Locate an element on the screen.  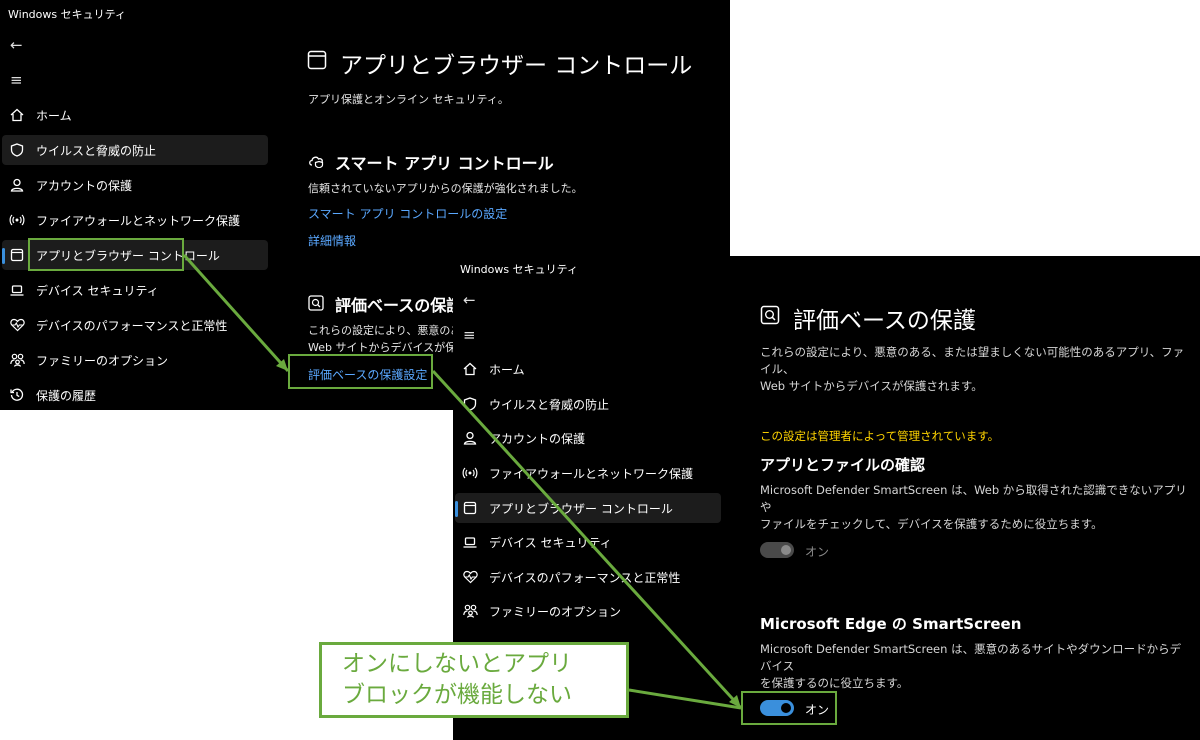
reputation-description-line1: これらの設定により、悪意のあ is located at coordinates (385, 330).